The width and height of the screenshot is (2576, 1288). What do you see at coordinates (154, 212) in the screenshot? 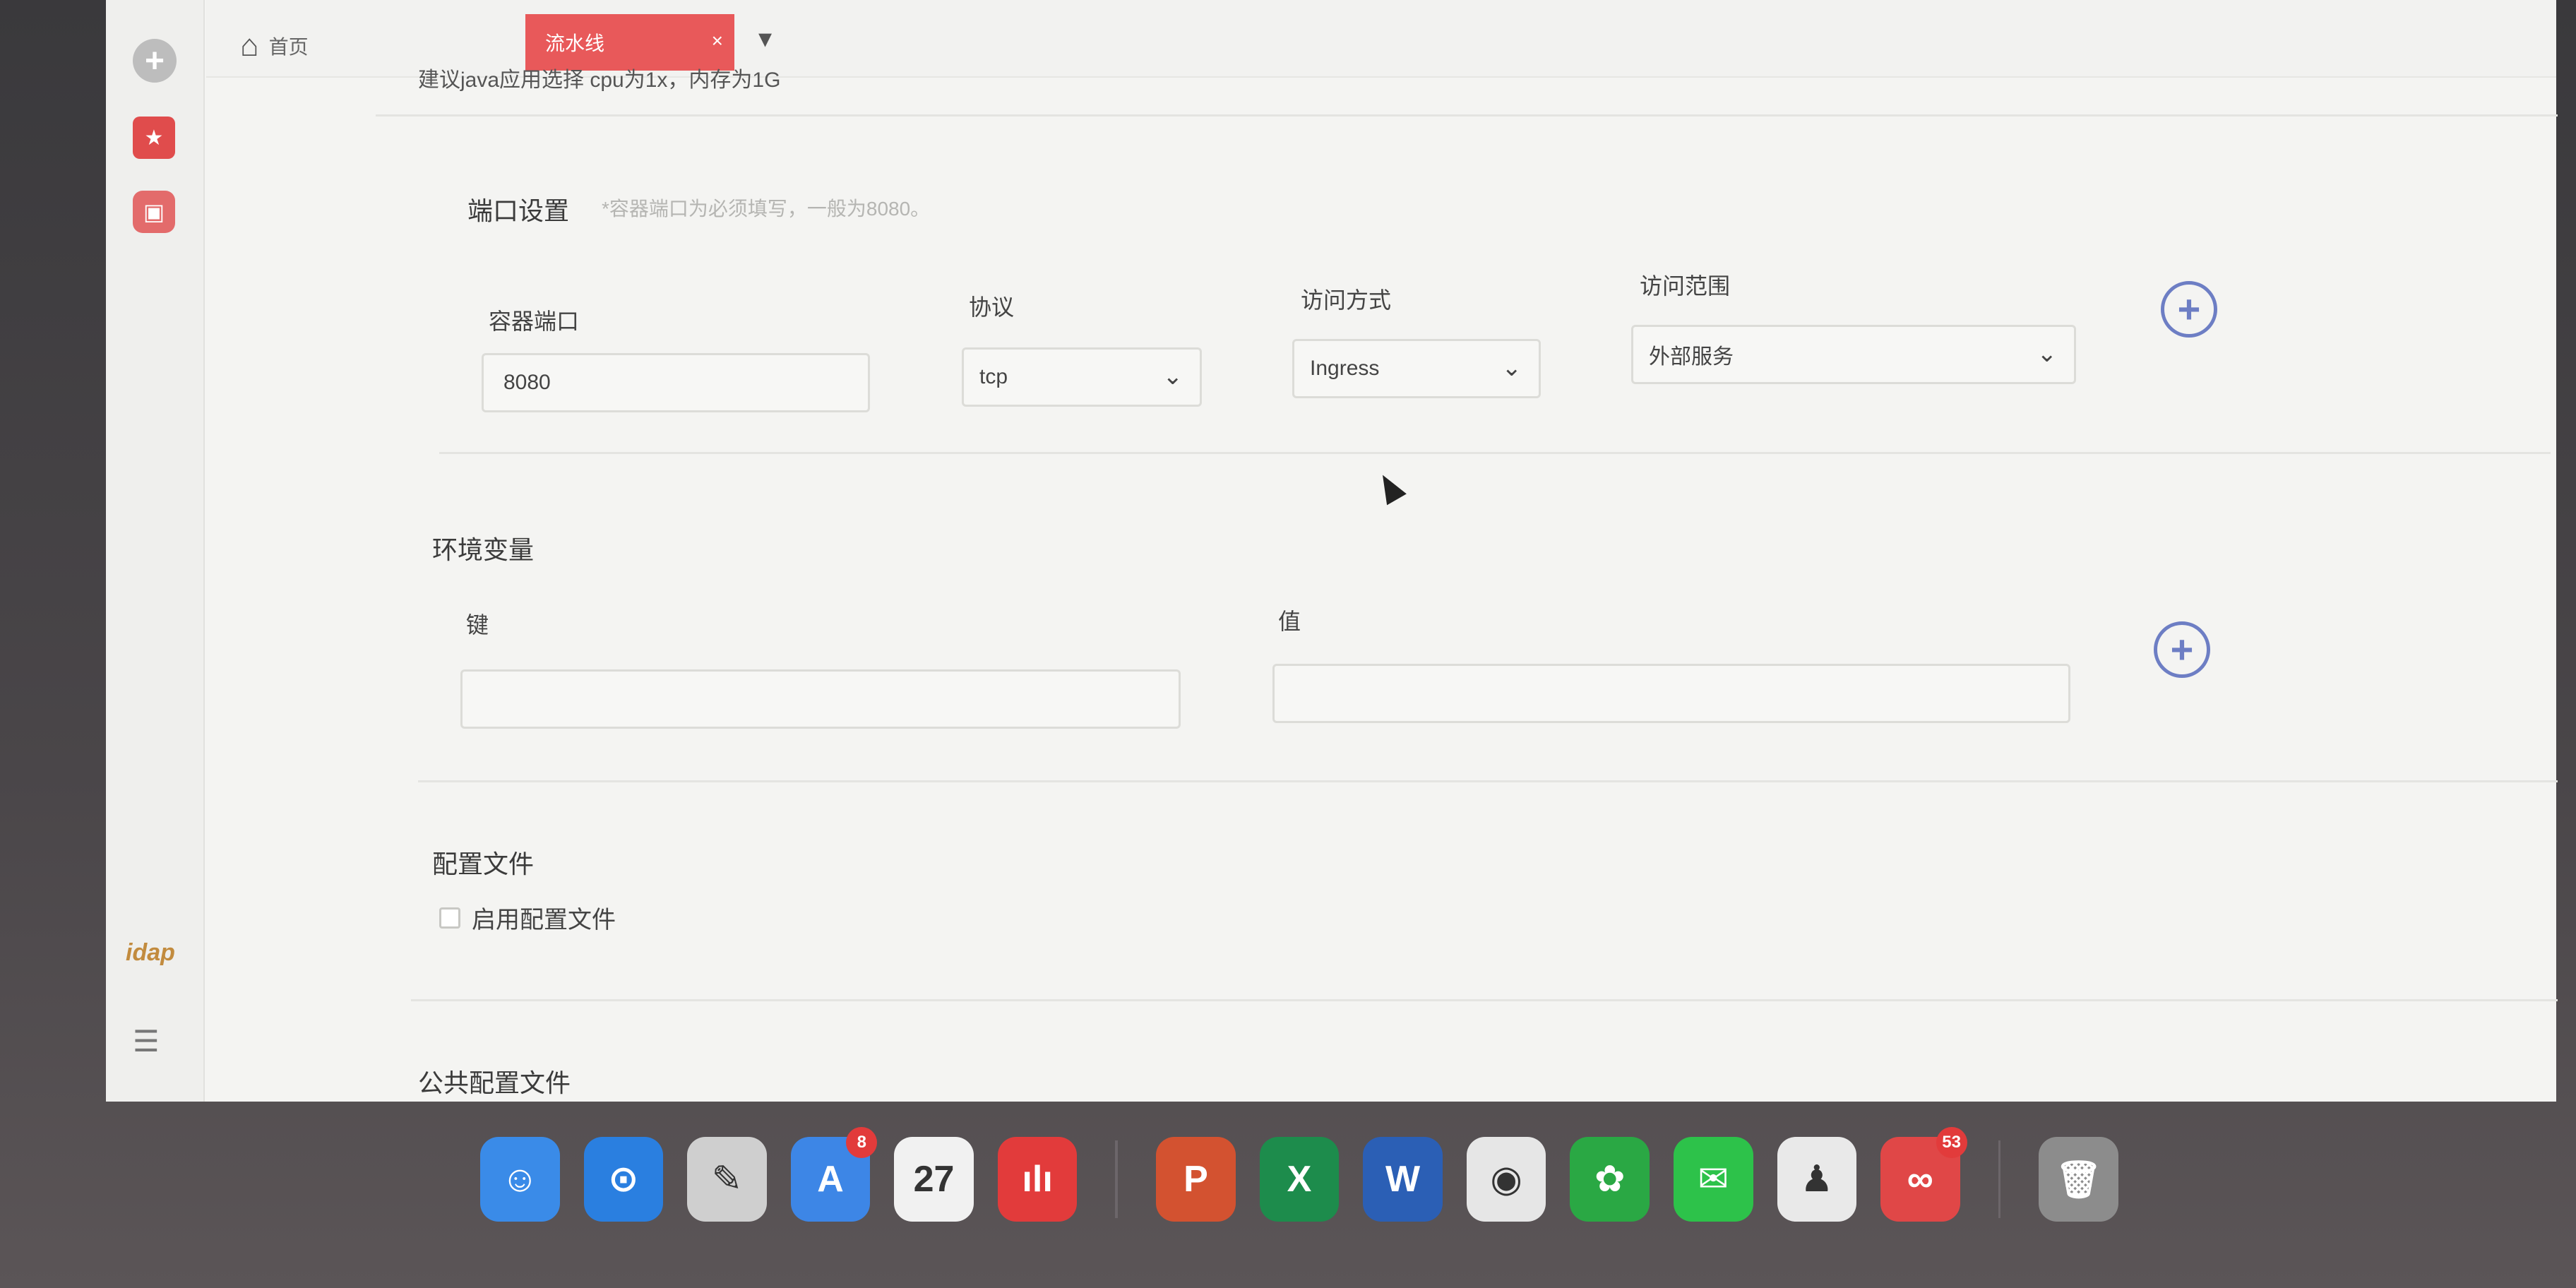
I see `package-box-icon: ▣` at bounding box center [154, 212].